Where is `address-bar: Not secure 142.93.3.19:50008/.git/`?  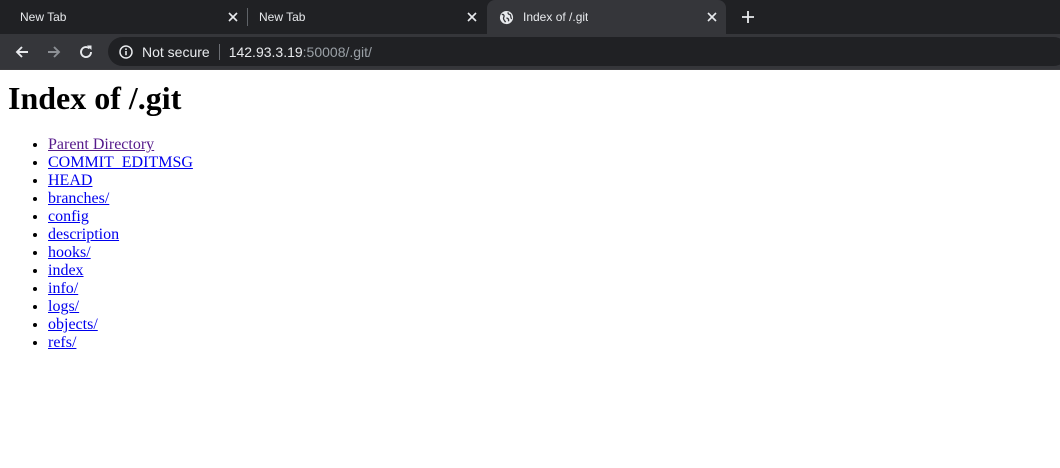
address-bar: Not secure 142.93.3.19:50008/.git/ is located at coordinates (584, 51).